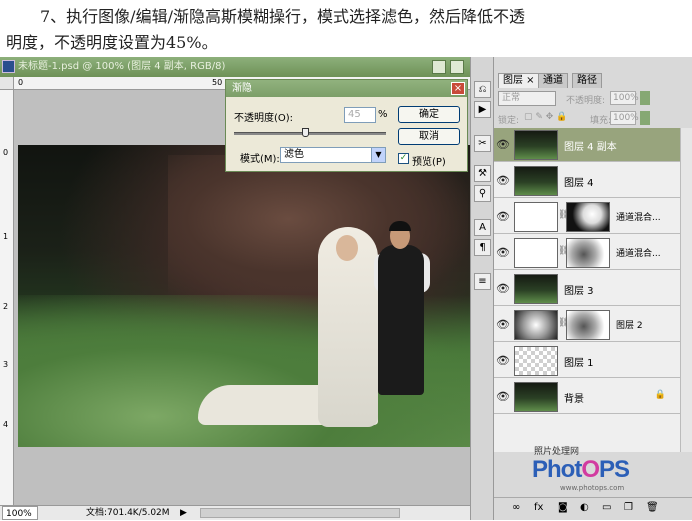 Image resolution: width=692 pixels, height=521 pixels. Describe the element at coordinates (429, 114) in the screenshot. I see `ok-button: 确定` at that location.